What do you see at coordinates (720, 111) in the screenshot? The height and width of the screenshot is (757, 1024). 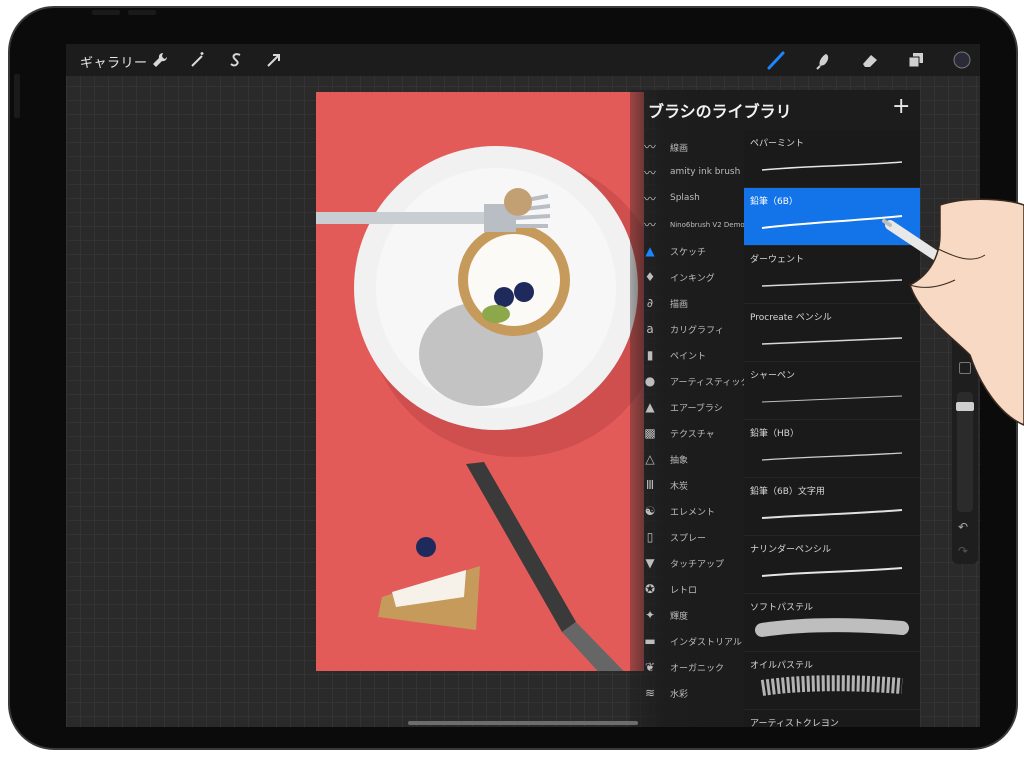 I see `brush-library-title: ブラシのライブラリ` at bounding box center [720, 111].